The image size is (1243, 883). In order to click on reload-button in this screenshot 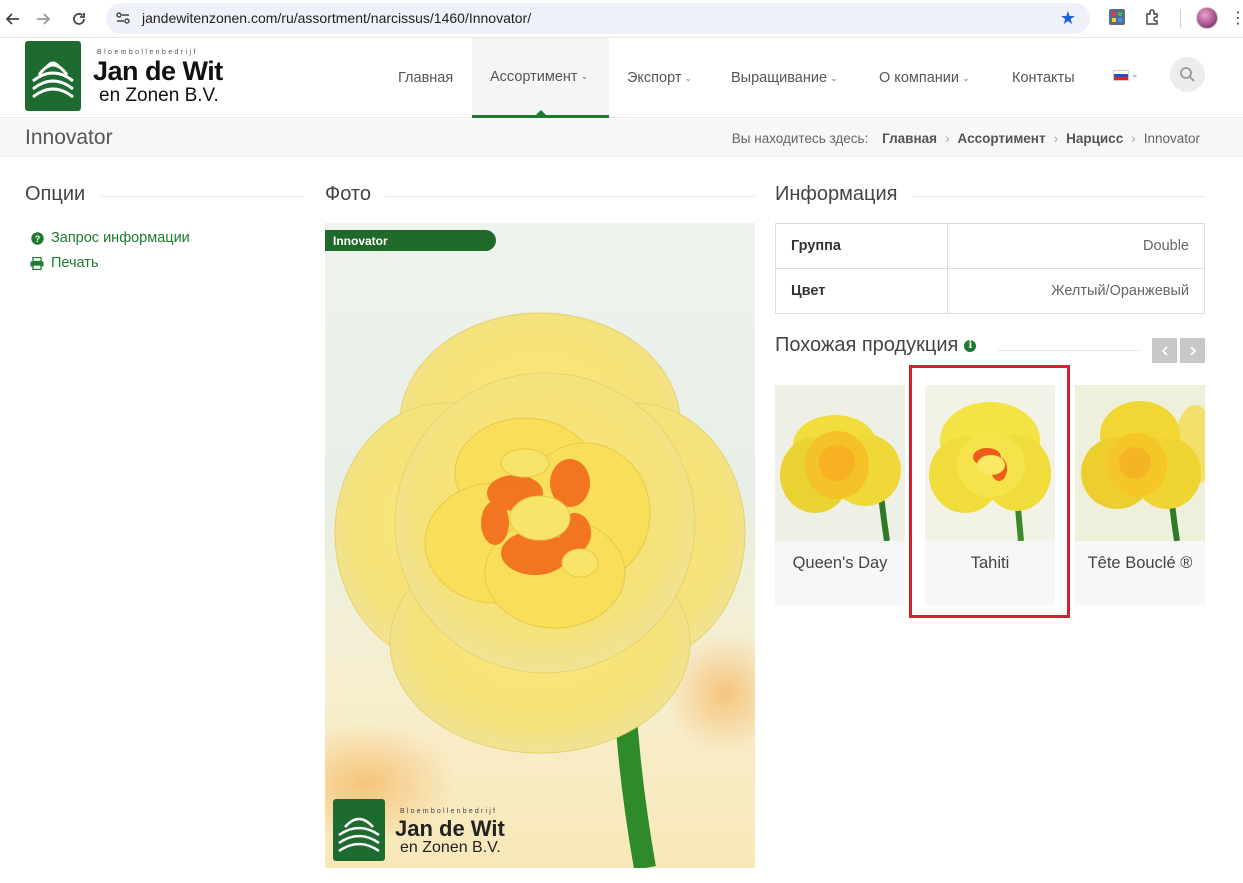, I will do `click(79, 19)`.